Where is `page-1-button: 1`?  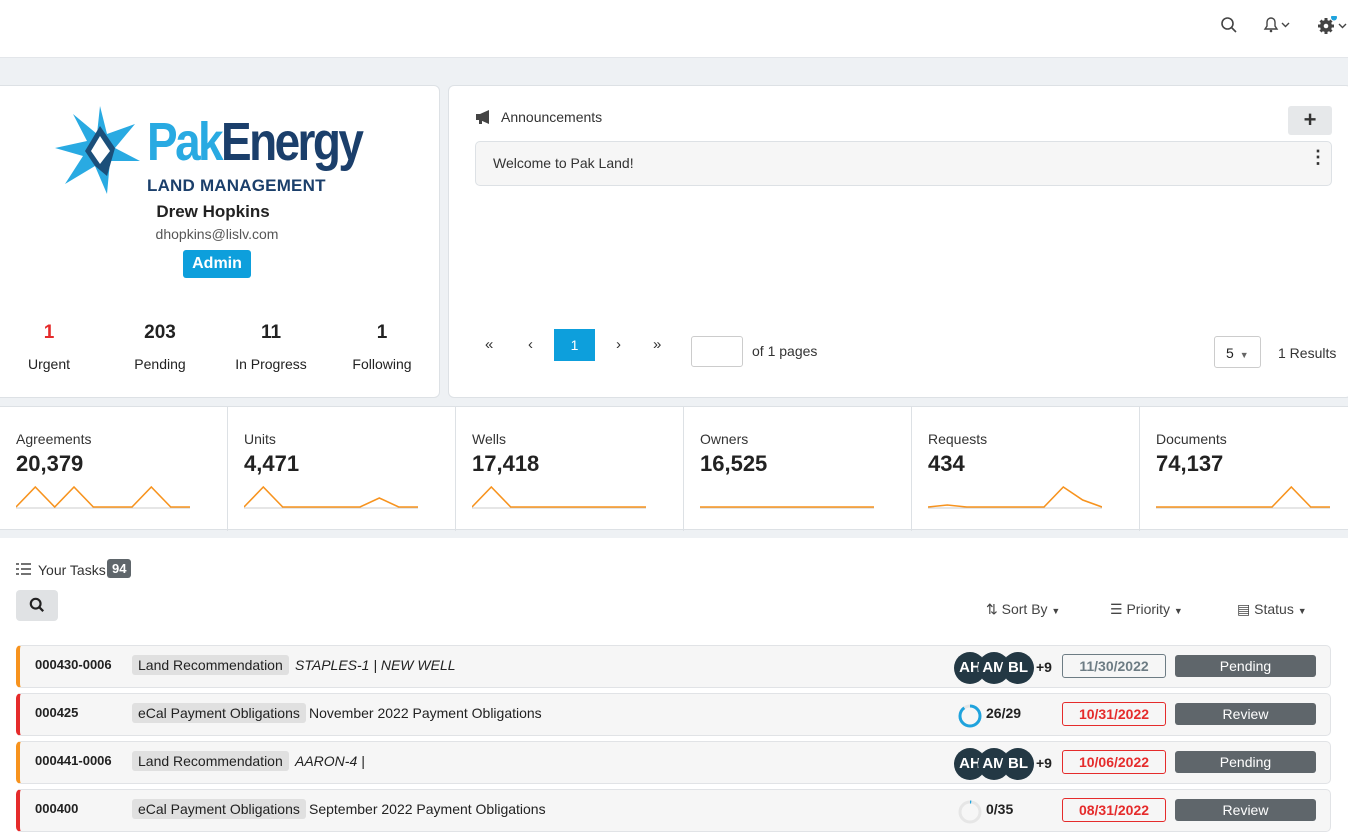 page-1-button: 1 is located at coordinates (574, 345).